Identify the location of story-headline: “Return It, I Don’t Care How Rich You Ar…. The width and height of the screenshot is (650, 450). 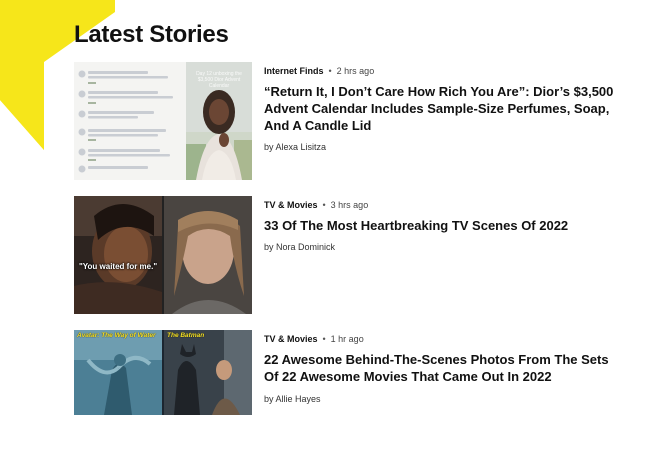
(444, 108).